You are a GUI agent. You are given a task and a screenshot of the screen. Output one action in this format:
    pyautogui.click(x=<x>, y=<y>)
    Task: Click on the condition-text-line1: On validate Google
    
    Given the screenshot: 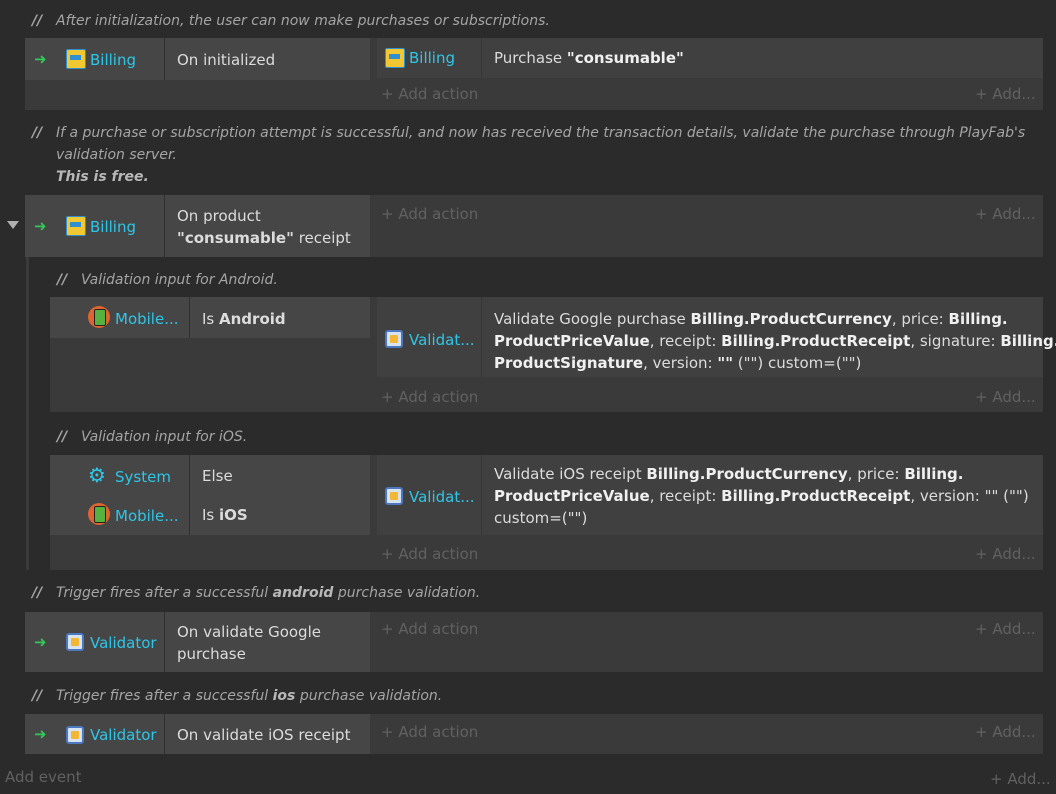 What is the action you would take?
    pyautogui.click(x=249, y=632)
    